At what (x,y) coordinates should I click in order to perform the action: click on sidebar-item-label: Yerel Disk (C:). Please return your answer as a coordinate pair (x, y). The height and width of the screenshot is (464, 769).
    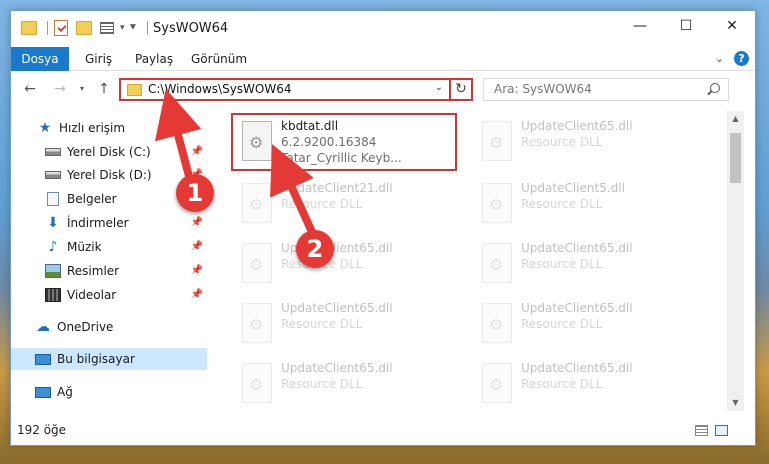
    Looking at the image, I should click on (109, 152).